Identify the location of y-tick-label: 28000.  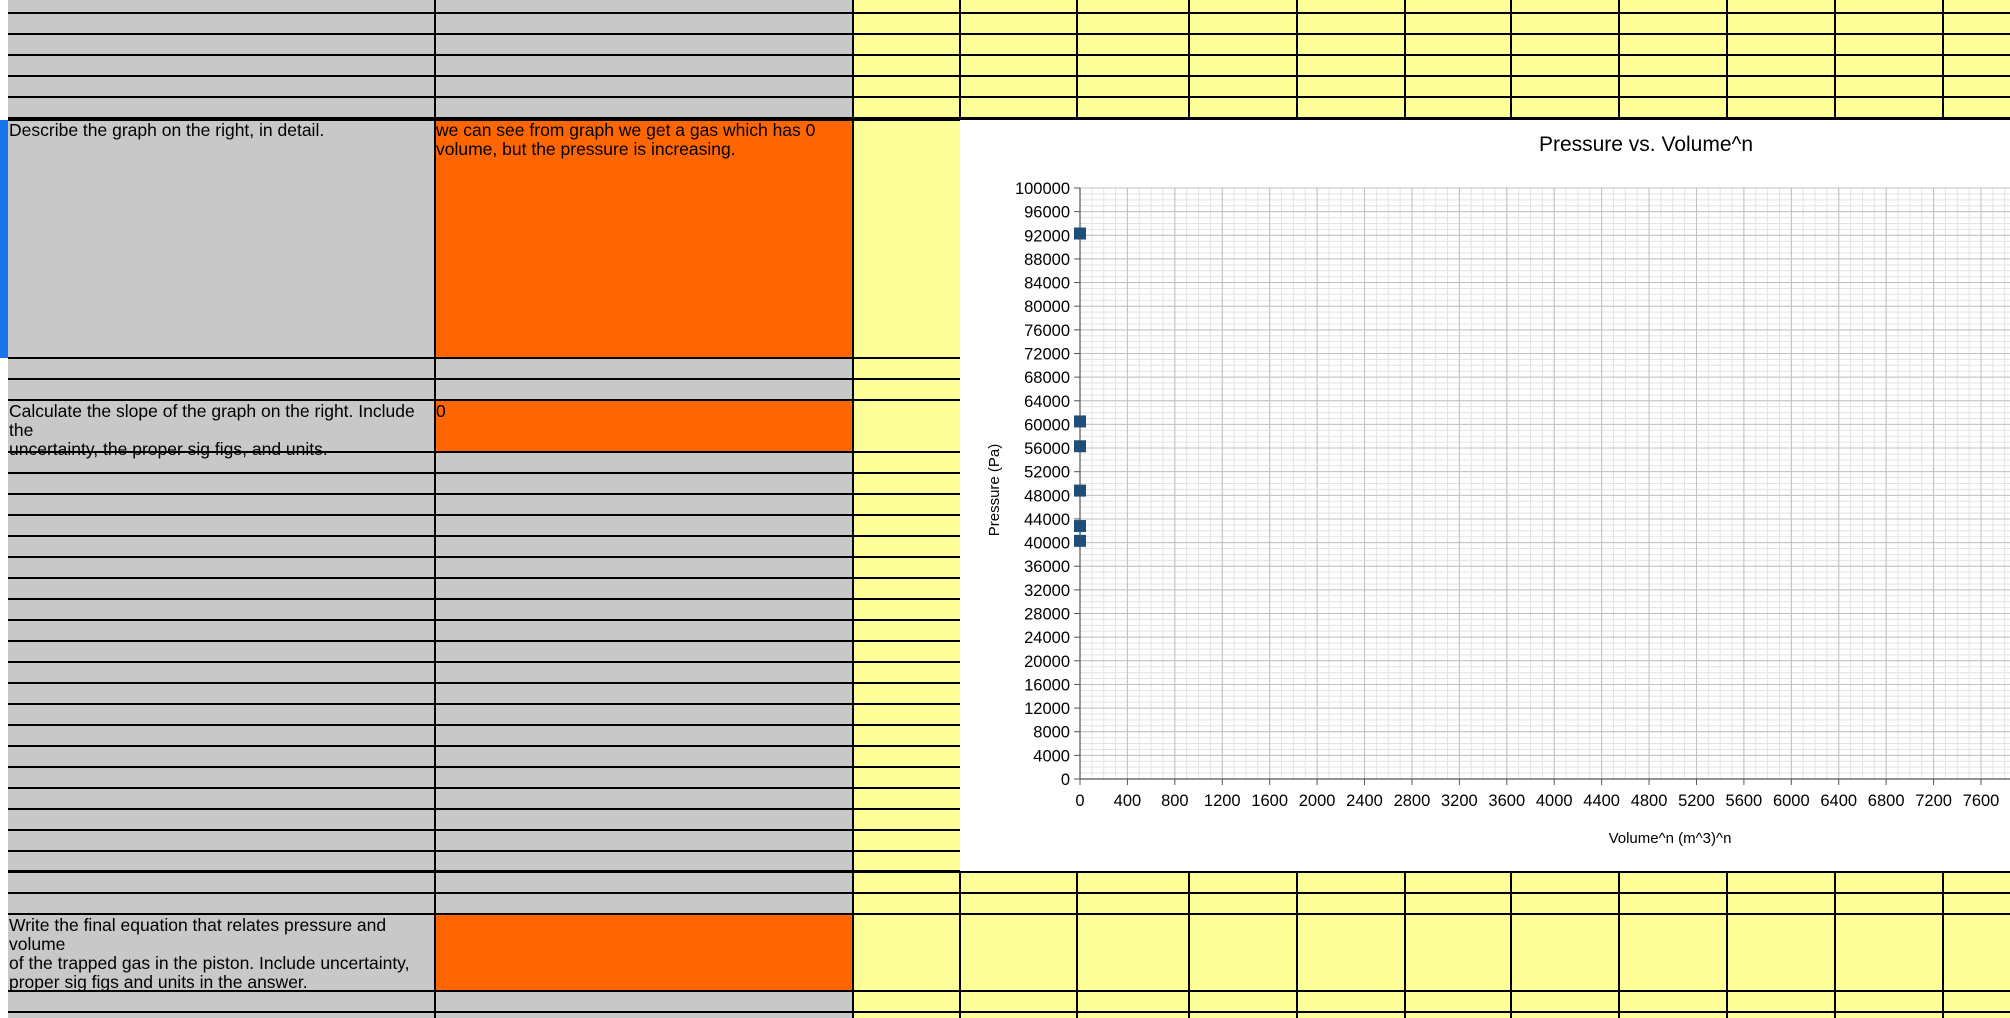
(1047, 615).